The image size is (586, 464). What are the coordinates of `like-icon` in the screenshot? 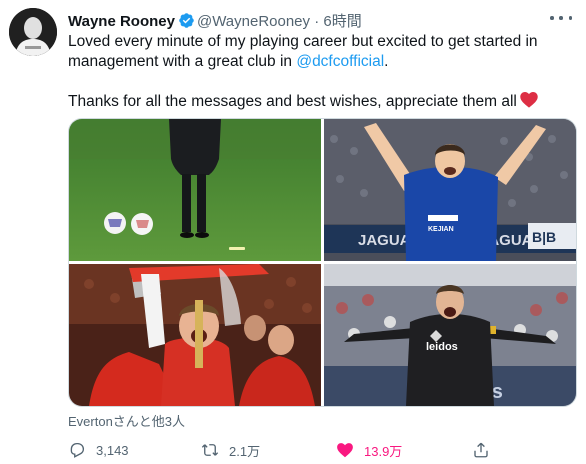 It's located at (345, 450).